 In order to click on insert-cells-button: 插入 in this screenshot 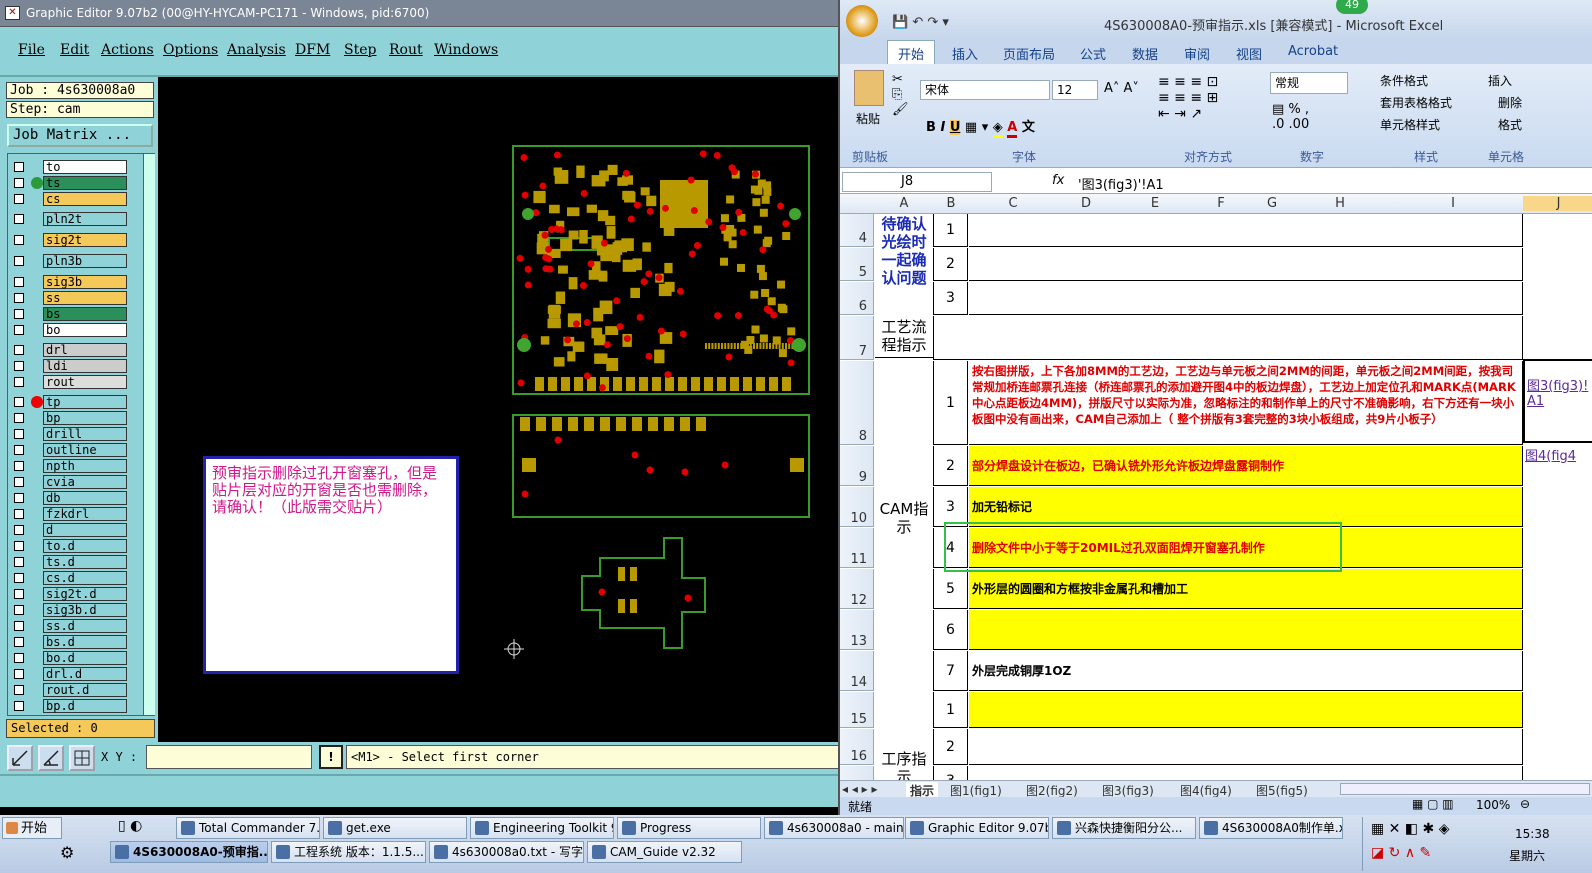, I will do `click(1500, 80)`.